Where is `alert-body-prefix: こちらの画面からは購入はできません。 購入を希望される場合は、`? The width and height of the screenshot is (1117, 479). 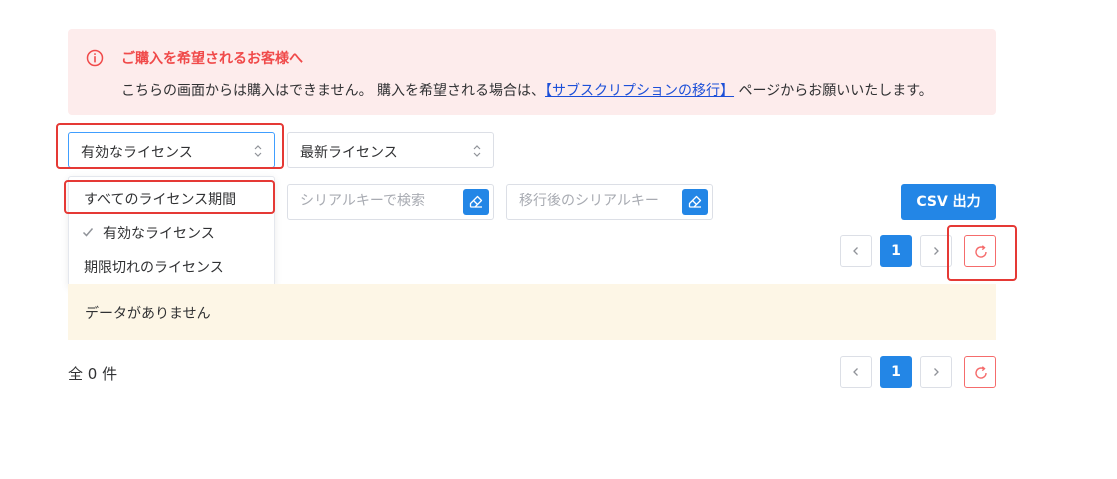 alert-body-prefix: こちらの画面からは購入はできません。 購入を希望される場合は、 is located at coordinates (333, 91).